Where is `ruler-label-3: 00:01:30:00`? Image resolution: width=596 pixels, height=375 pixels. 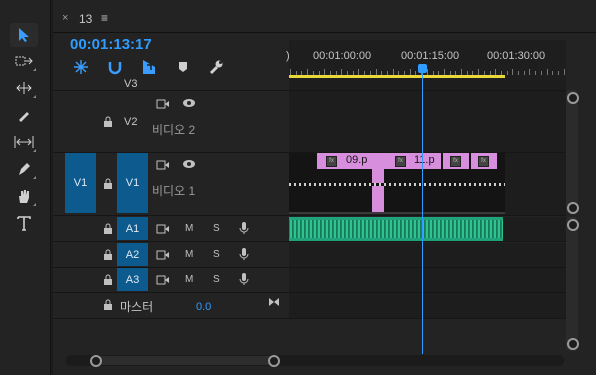
ruler-label-3: 00:01:30:00 is located at coordinates (516, 56).